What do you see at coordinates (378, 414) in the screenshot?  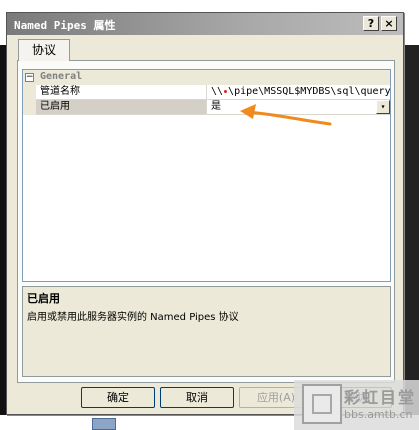 I see `watermark-url: bbs.amtb.cn` at bounding box center [378, 414].